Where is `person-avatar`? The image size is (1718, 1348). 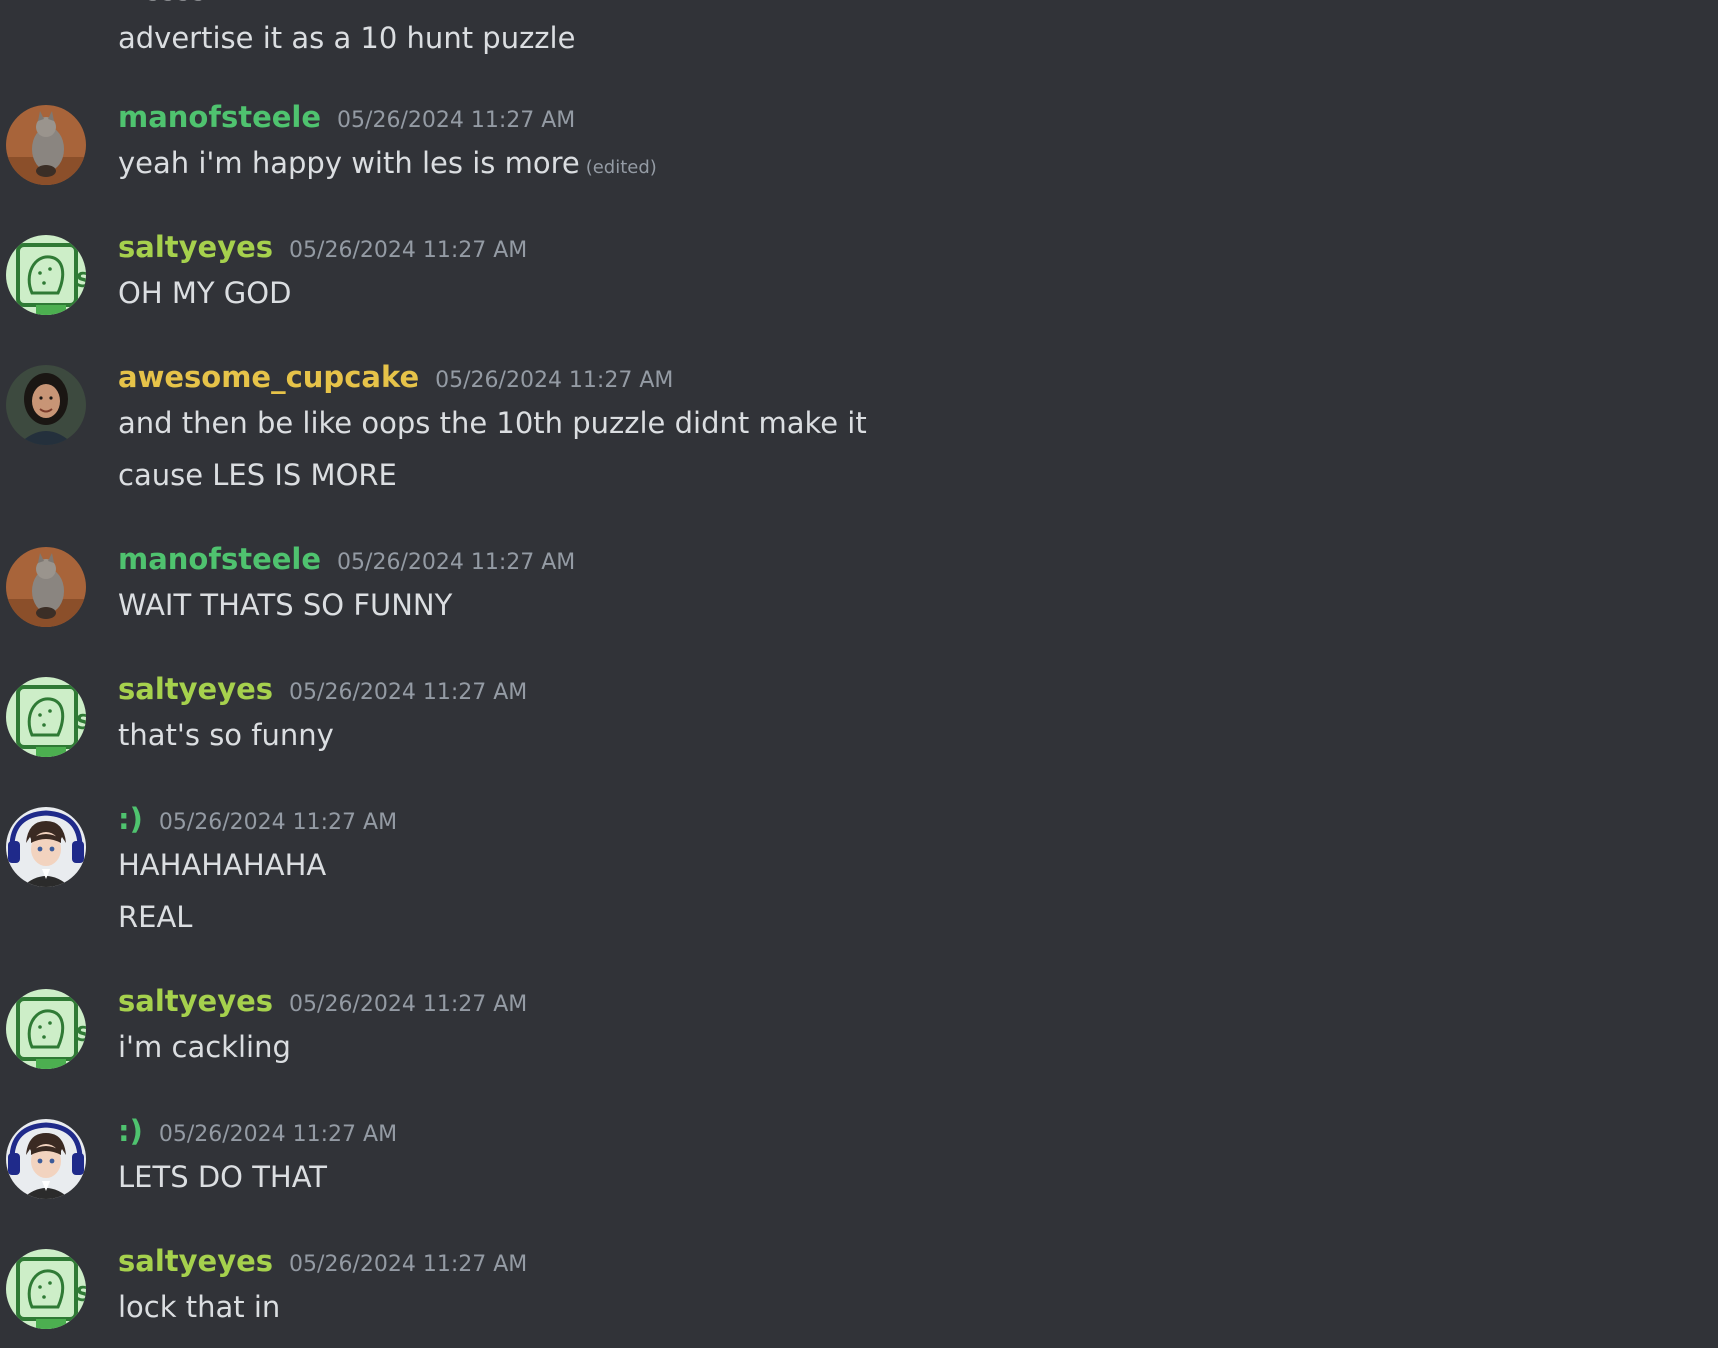
person-avatar is located at coordinates (46, 405).